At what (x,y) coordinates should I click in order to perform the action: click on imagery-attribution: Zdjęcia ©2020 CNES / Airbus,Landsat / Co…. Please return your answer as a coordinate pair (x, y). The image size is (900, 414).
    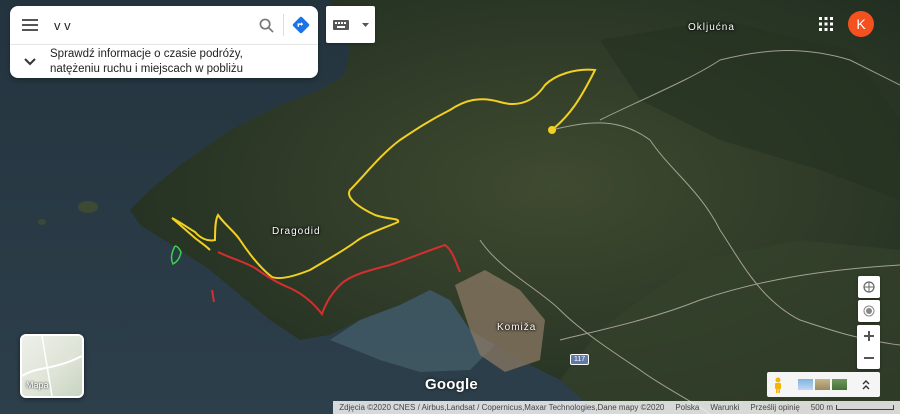
    Looking at the image, I should click on (502, 407).